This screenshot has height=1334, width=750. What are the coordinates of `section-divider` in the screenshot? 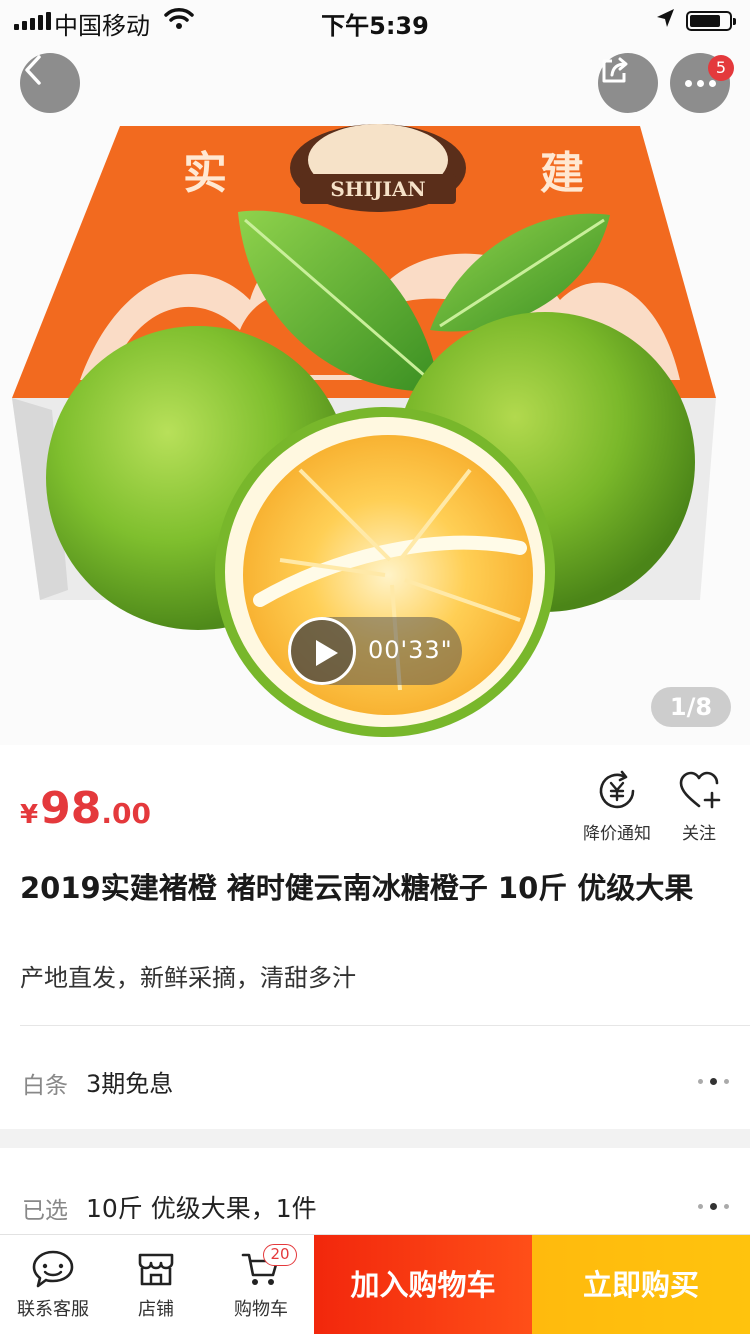 It's located at (385, 1025).